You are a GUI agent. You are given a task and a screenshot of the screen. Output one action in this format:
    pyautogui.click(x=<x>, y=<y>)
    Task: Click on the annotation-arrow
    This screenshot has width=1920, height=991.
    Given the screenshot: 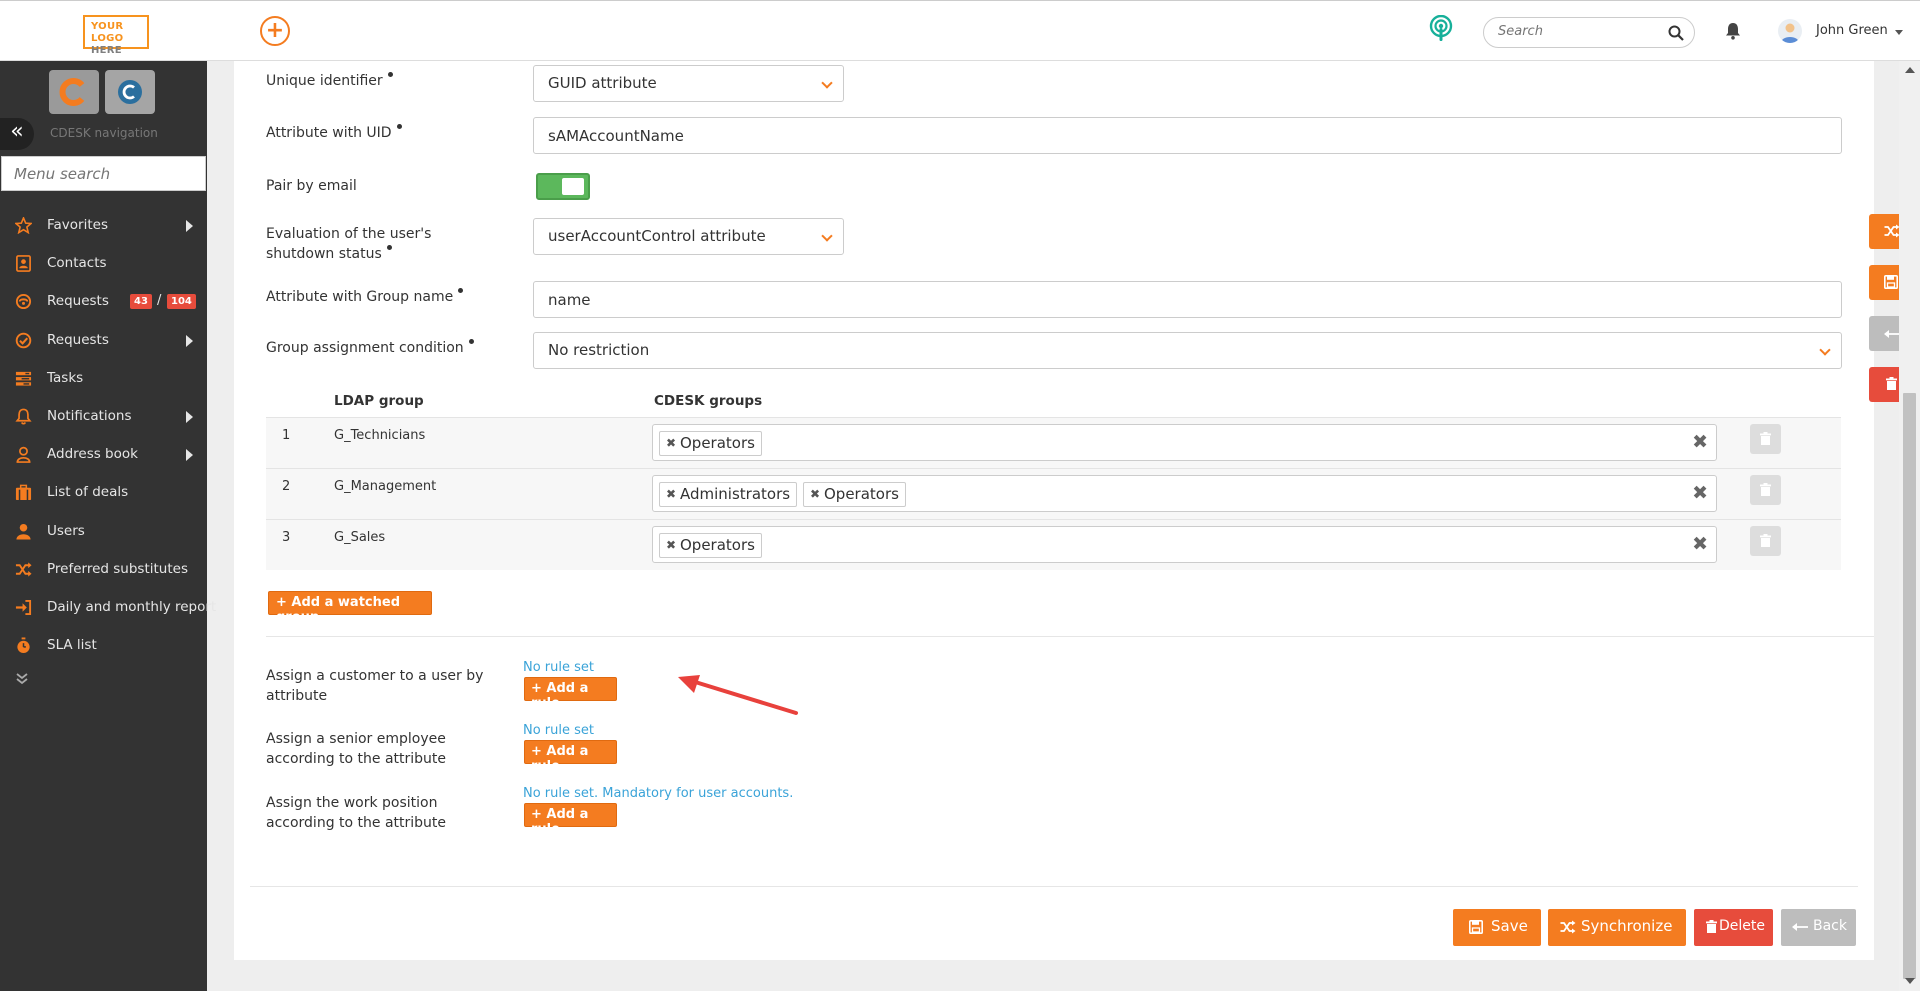 What is the action you would take?
    pyautogui.click(x=738, y=695)
    